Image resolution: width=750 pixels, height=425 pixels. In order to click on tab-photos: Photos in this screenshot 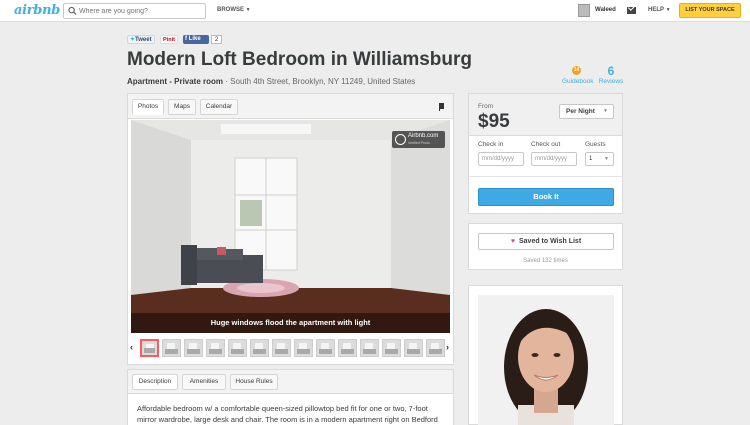, I will do `click(148, 107)`.